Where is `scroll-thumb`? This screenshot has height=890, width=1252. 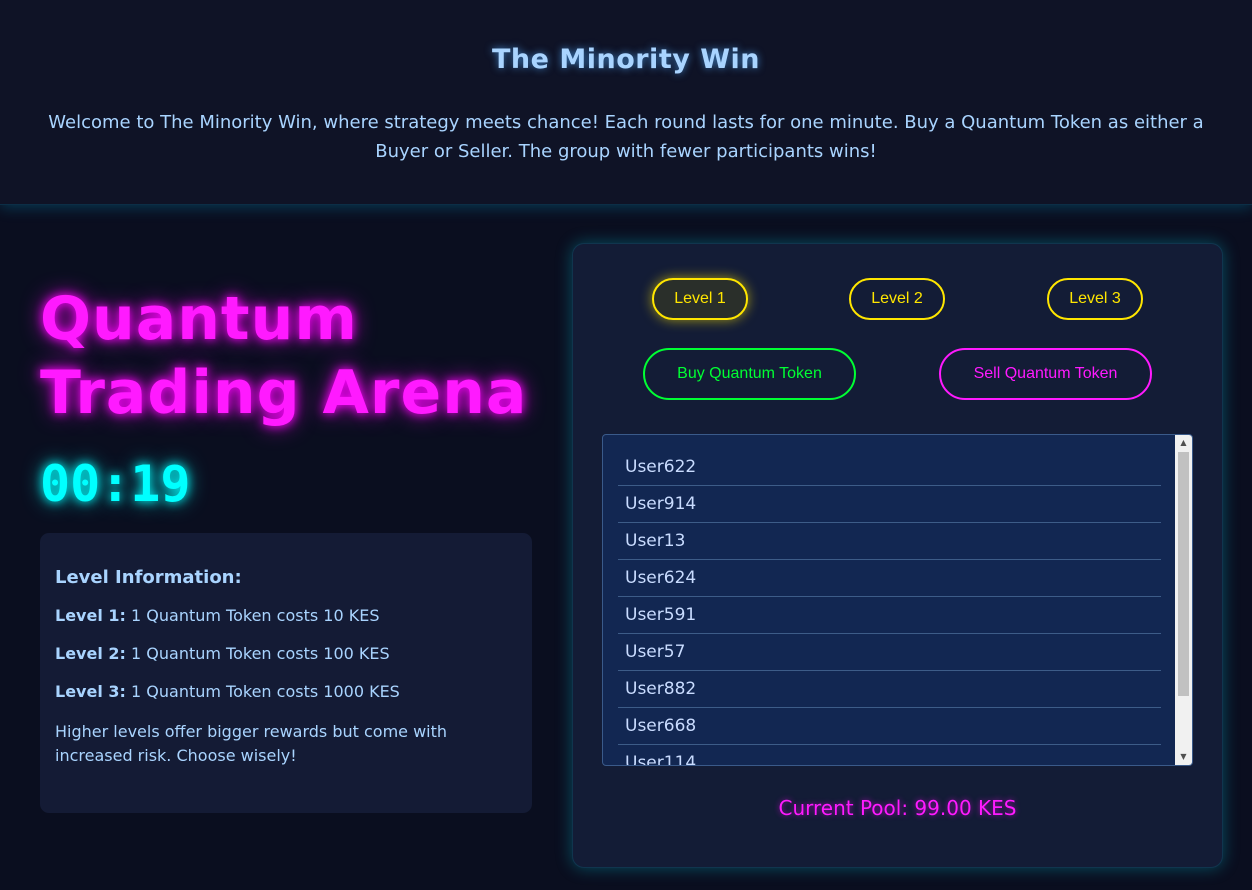
scroll-thumb is located at coordinates (1183, 574).